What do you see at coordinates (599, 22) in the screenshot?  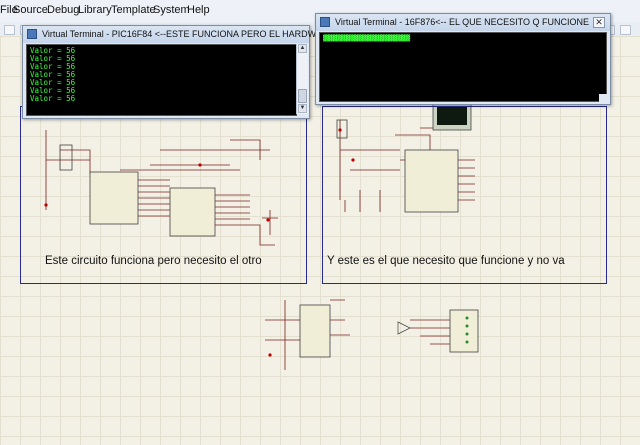 I see `close-icon: ✕` at bounding box center [599, 22].